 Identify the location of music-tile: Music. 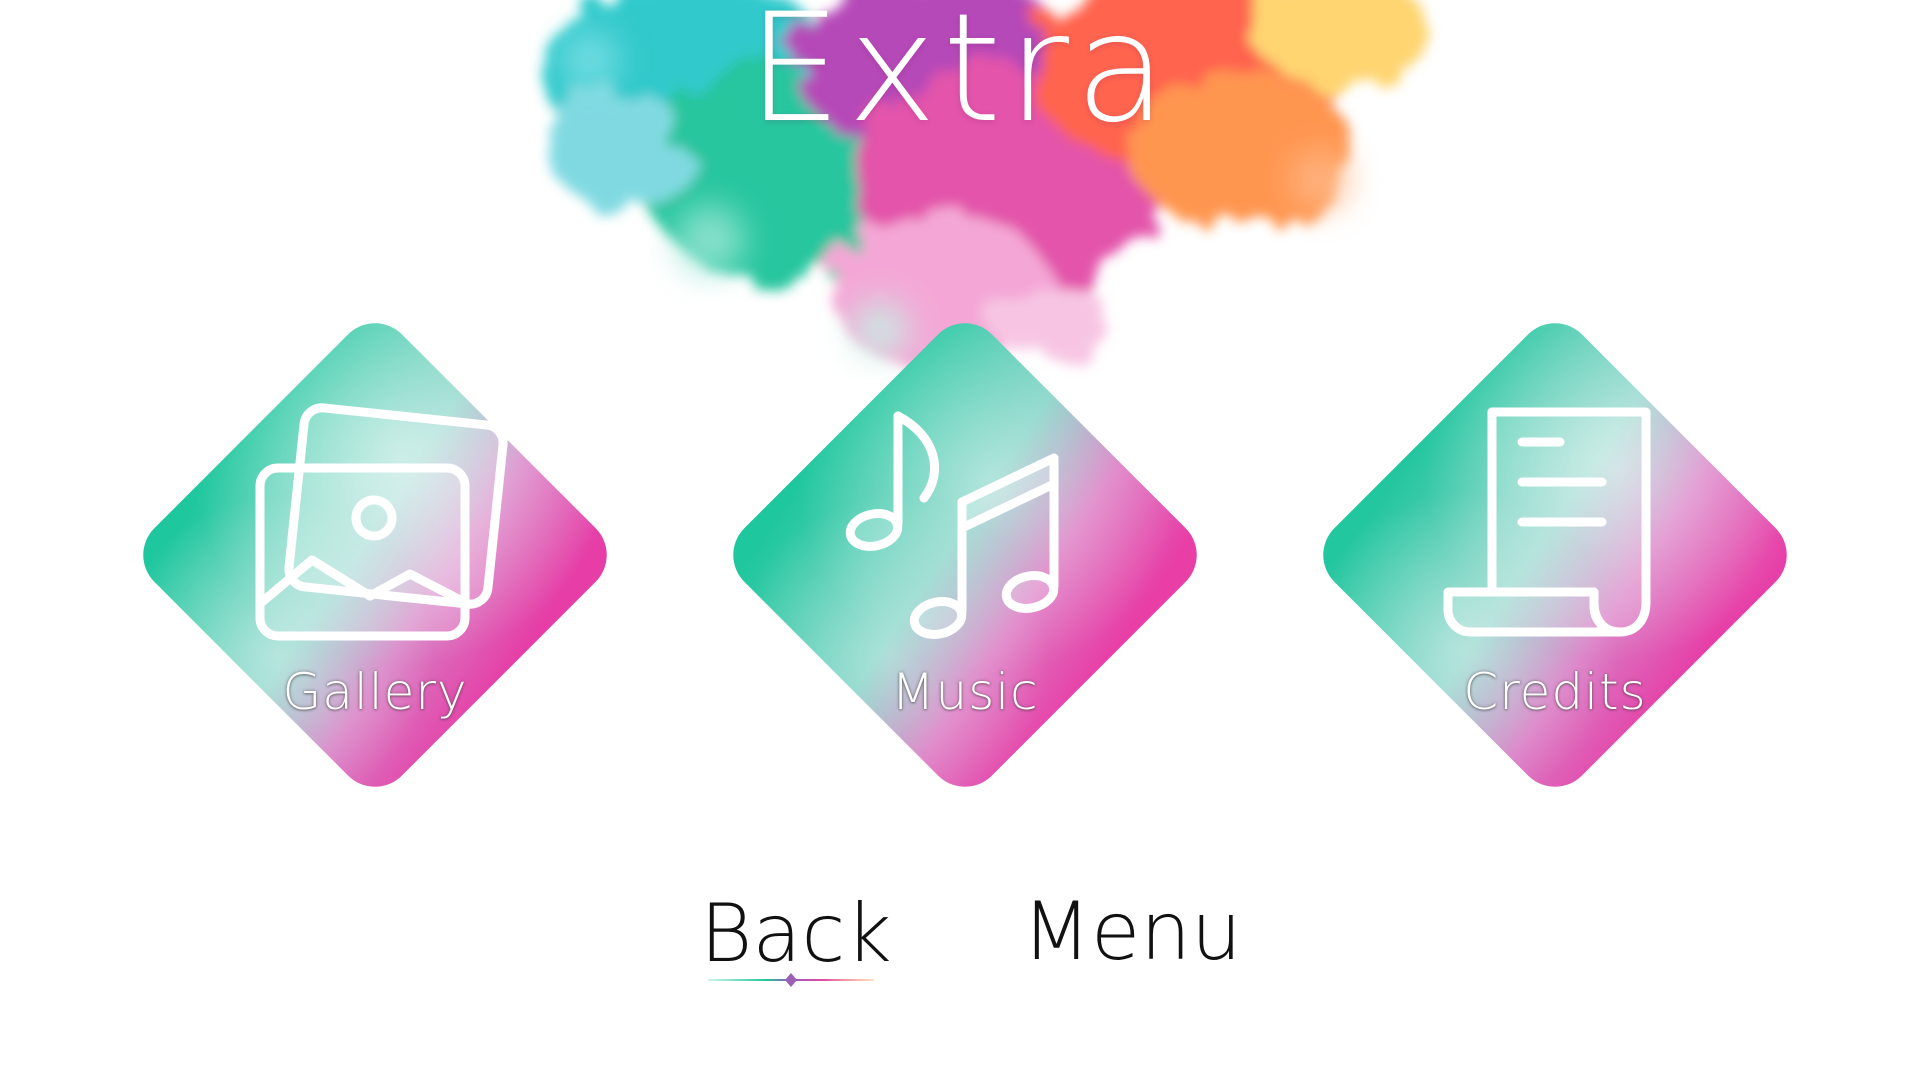
(965, 555).